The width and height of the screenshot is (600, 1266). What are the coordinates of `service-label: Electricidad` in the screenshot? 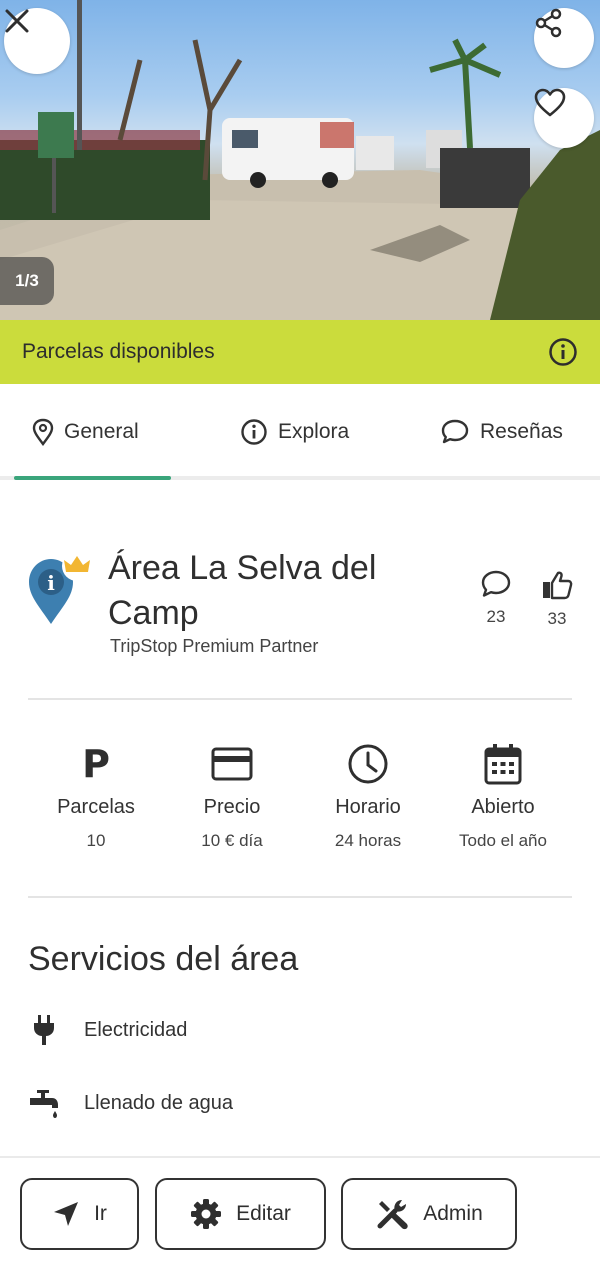 It's located at (136, 1029).